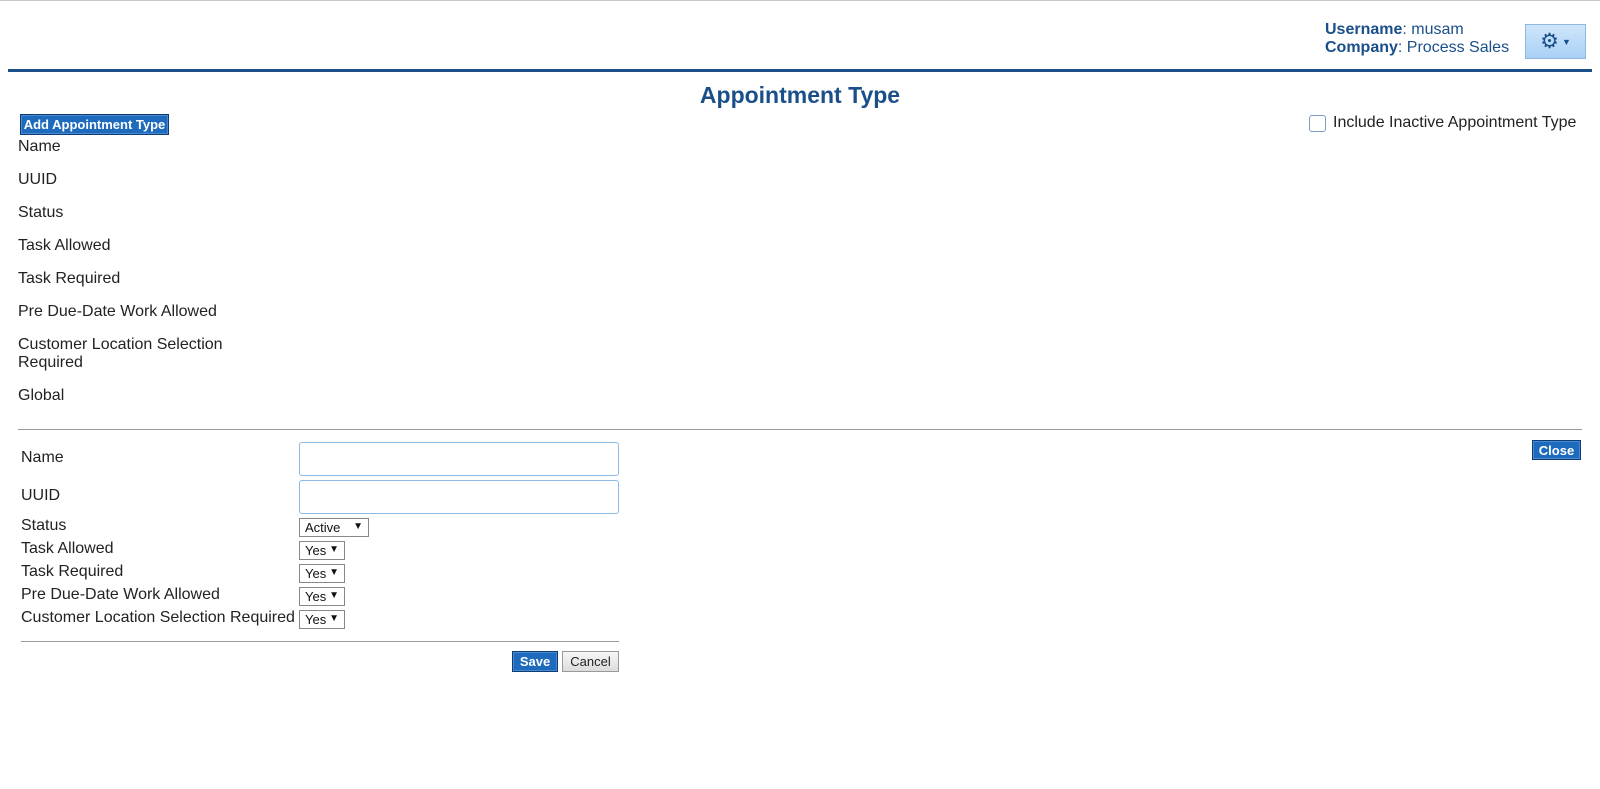 The width and height of the screenshot is (1600, 789). What do you see at coordinates (535, 661) in the screenshot?
I see `save-button: Save` at bounding box center [535, 661].